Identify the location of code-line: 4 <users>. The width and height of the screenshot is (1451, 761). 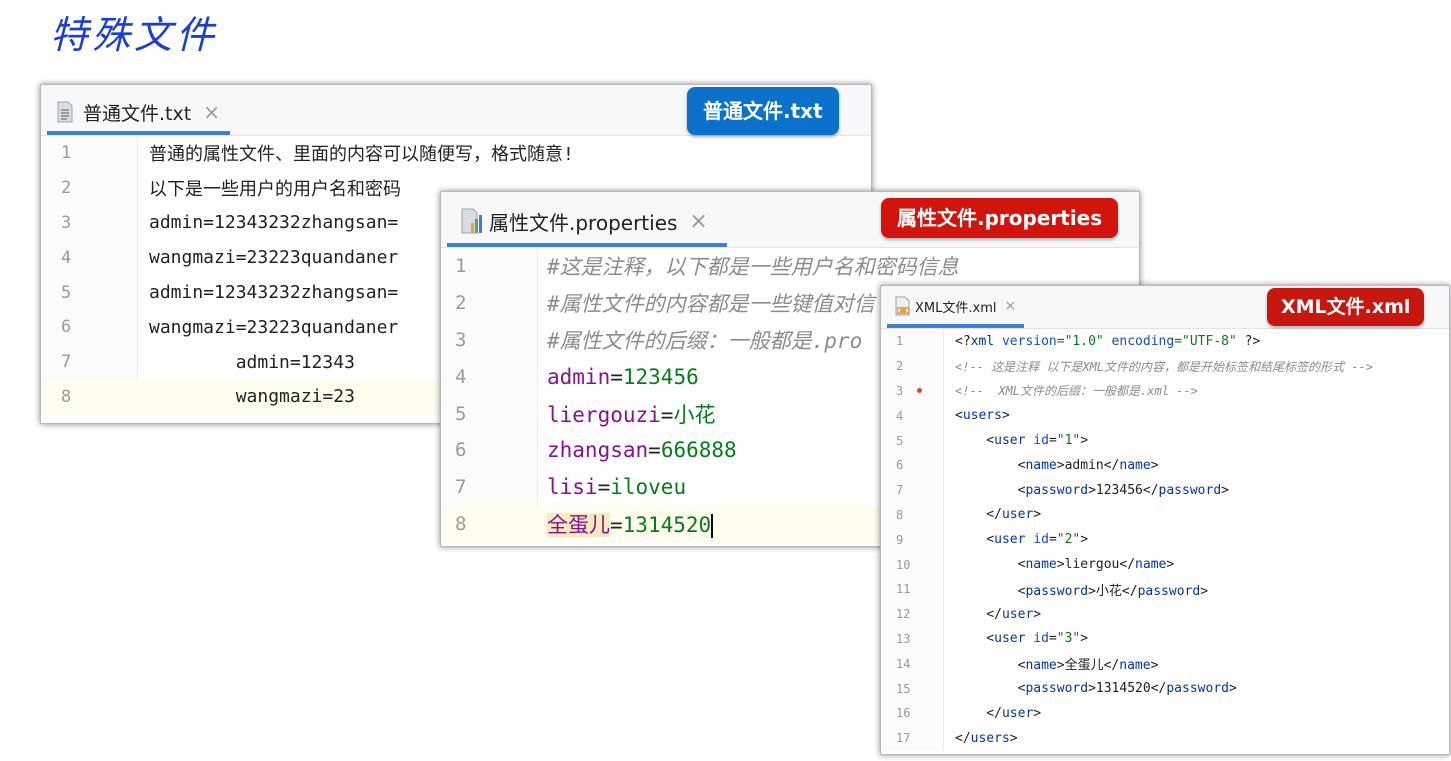
(953, 416).